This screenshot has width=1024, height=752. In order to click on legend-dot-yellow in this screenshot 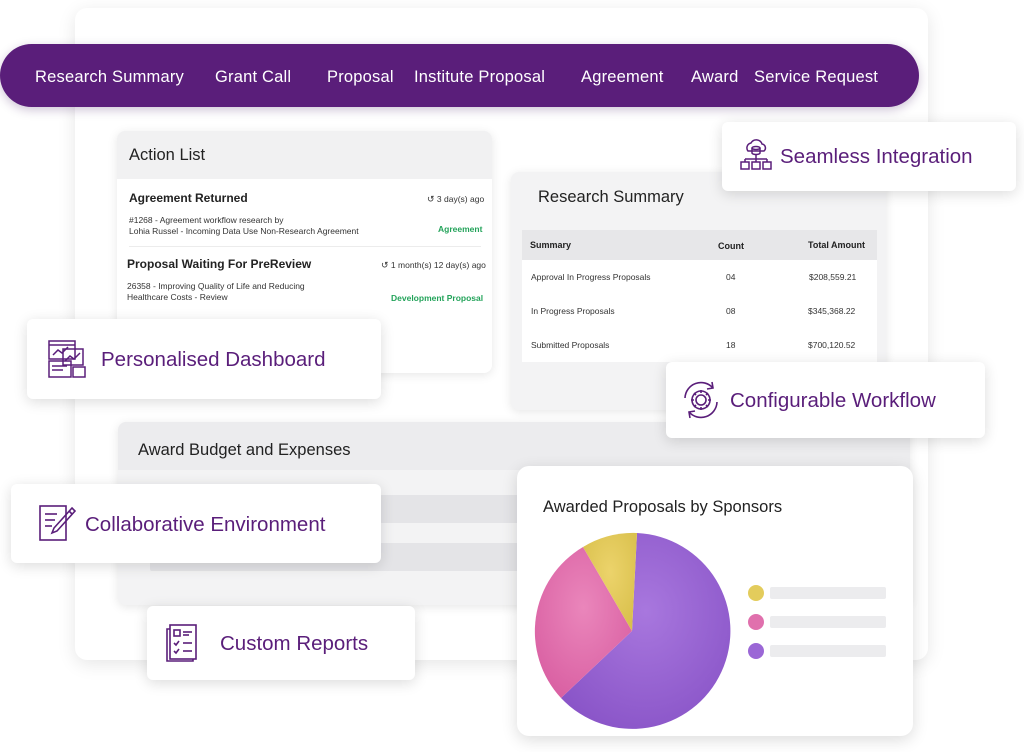, I will do `click(756, 593)`.